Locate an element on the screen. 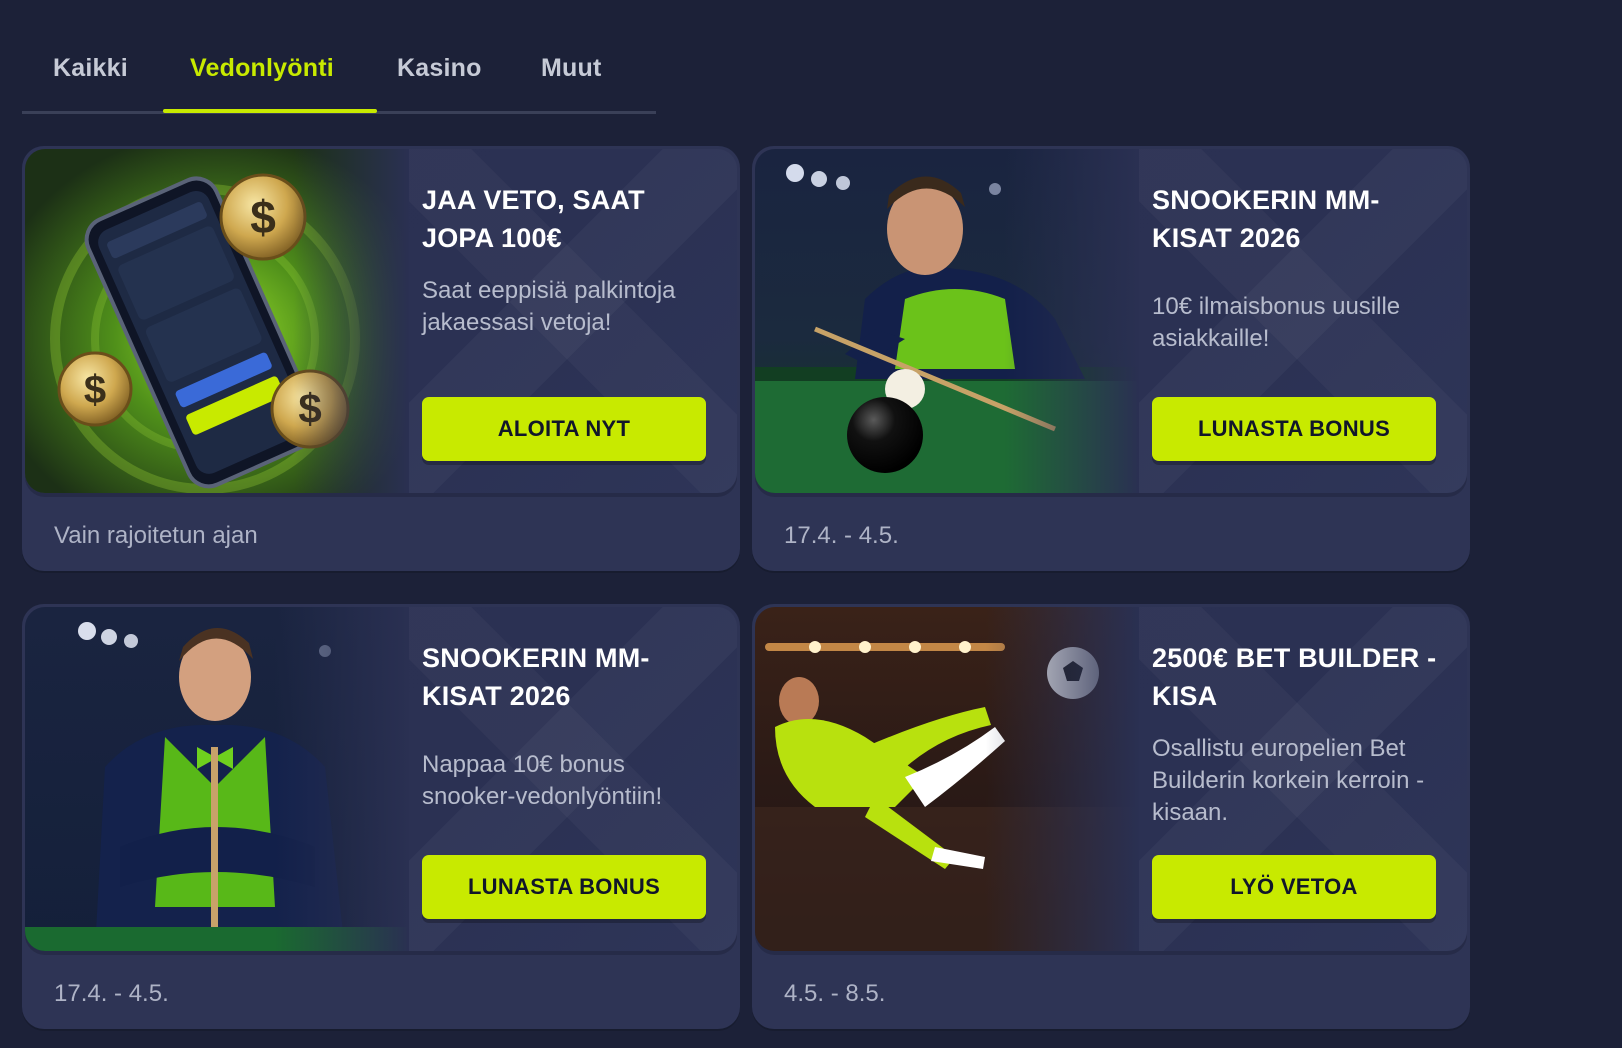 This screenshot has height=1048, width=1622. tab-kaikki: Kaikki is located at coordinates (90, 68).